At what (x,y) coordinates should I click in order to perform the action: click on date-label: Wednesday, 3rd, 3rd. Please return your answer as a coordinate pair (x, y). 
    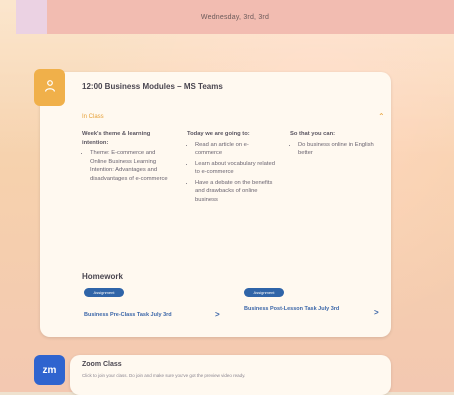
    Looking at the image, I should click on (235, 17).